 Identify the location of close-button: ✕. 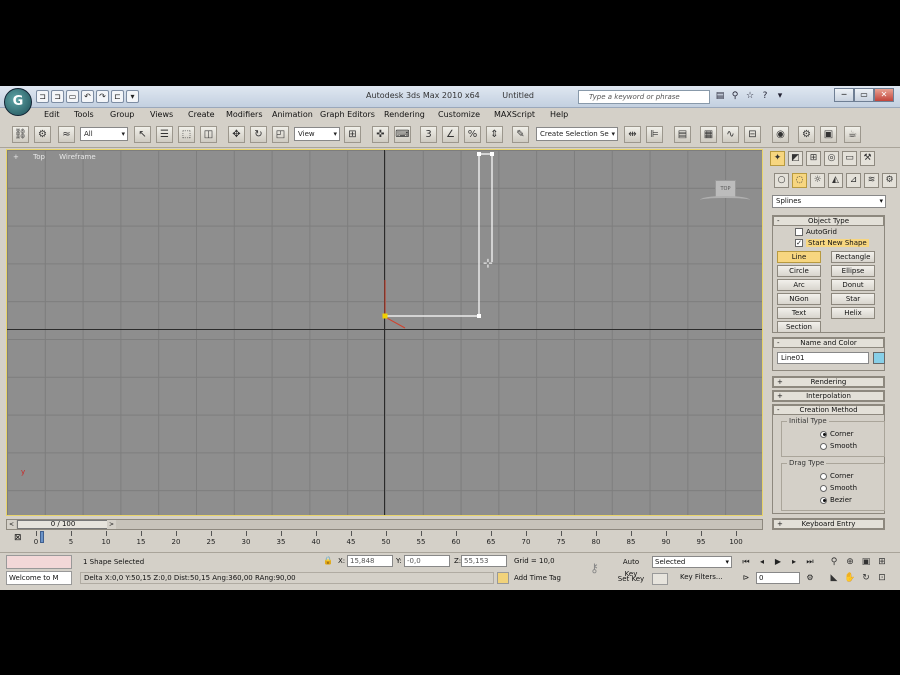
(884, 95).